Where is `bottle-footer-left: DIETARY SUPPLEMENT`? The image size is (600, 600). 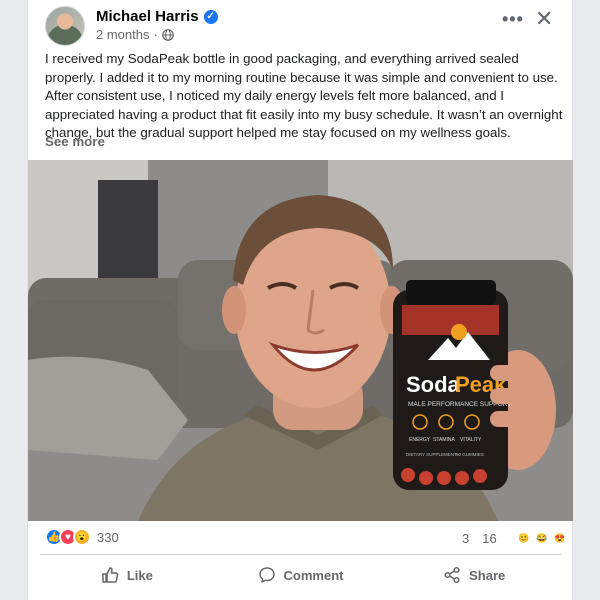
bottle-footer-left: DIETARY SUPPLEMENT is located at coordinates (431, 454).